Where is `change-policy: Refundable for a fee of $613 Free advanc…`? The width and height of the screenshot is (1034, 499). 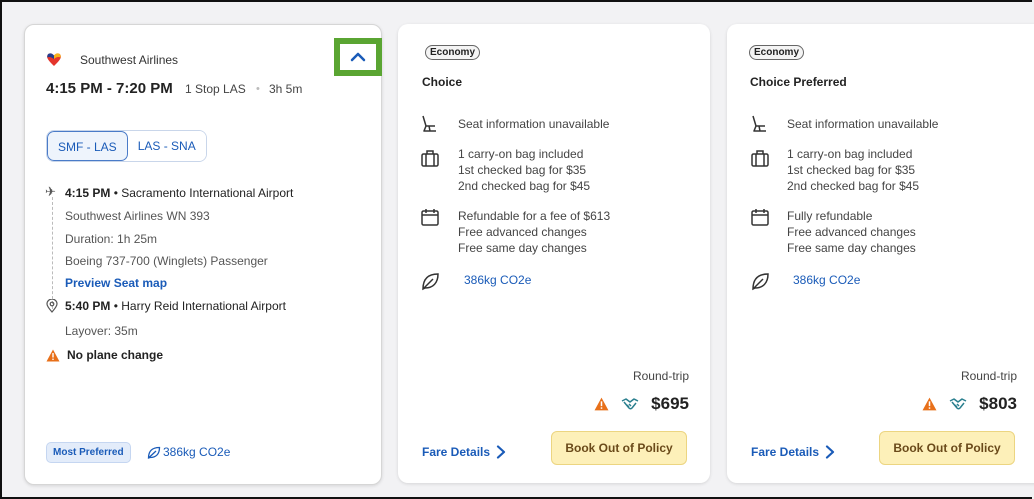
change-policy: Refundable for a fee of $613 Free advanc… is located at coordinates (534, 232).